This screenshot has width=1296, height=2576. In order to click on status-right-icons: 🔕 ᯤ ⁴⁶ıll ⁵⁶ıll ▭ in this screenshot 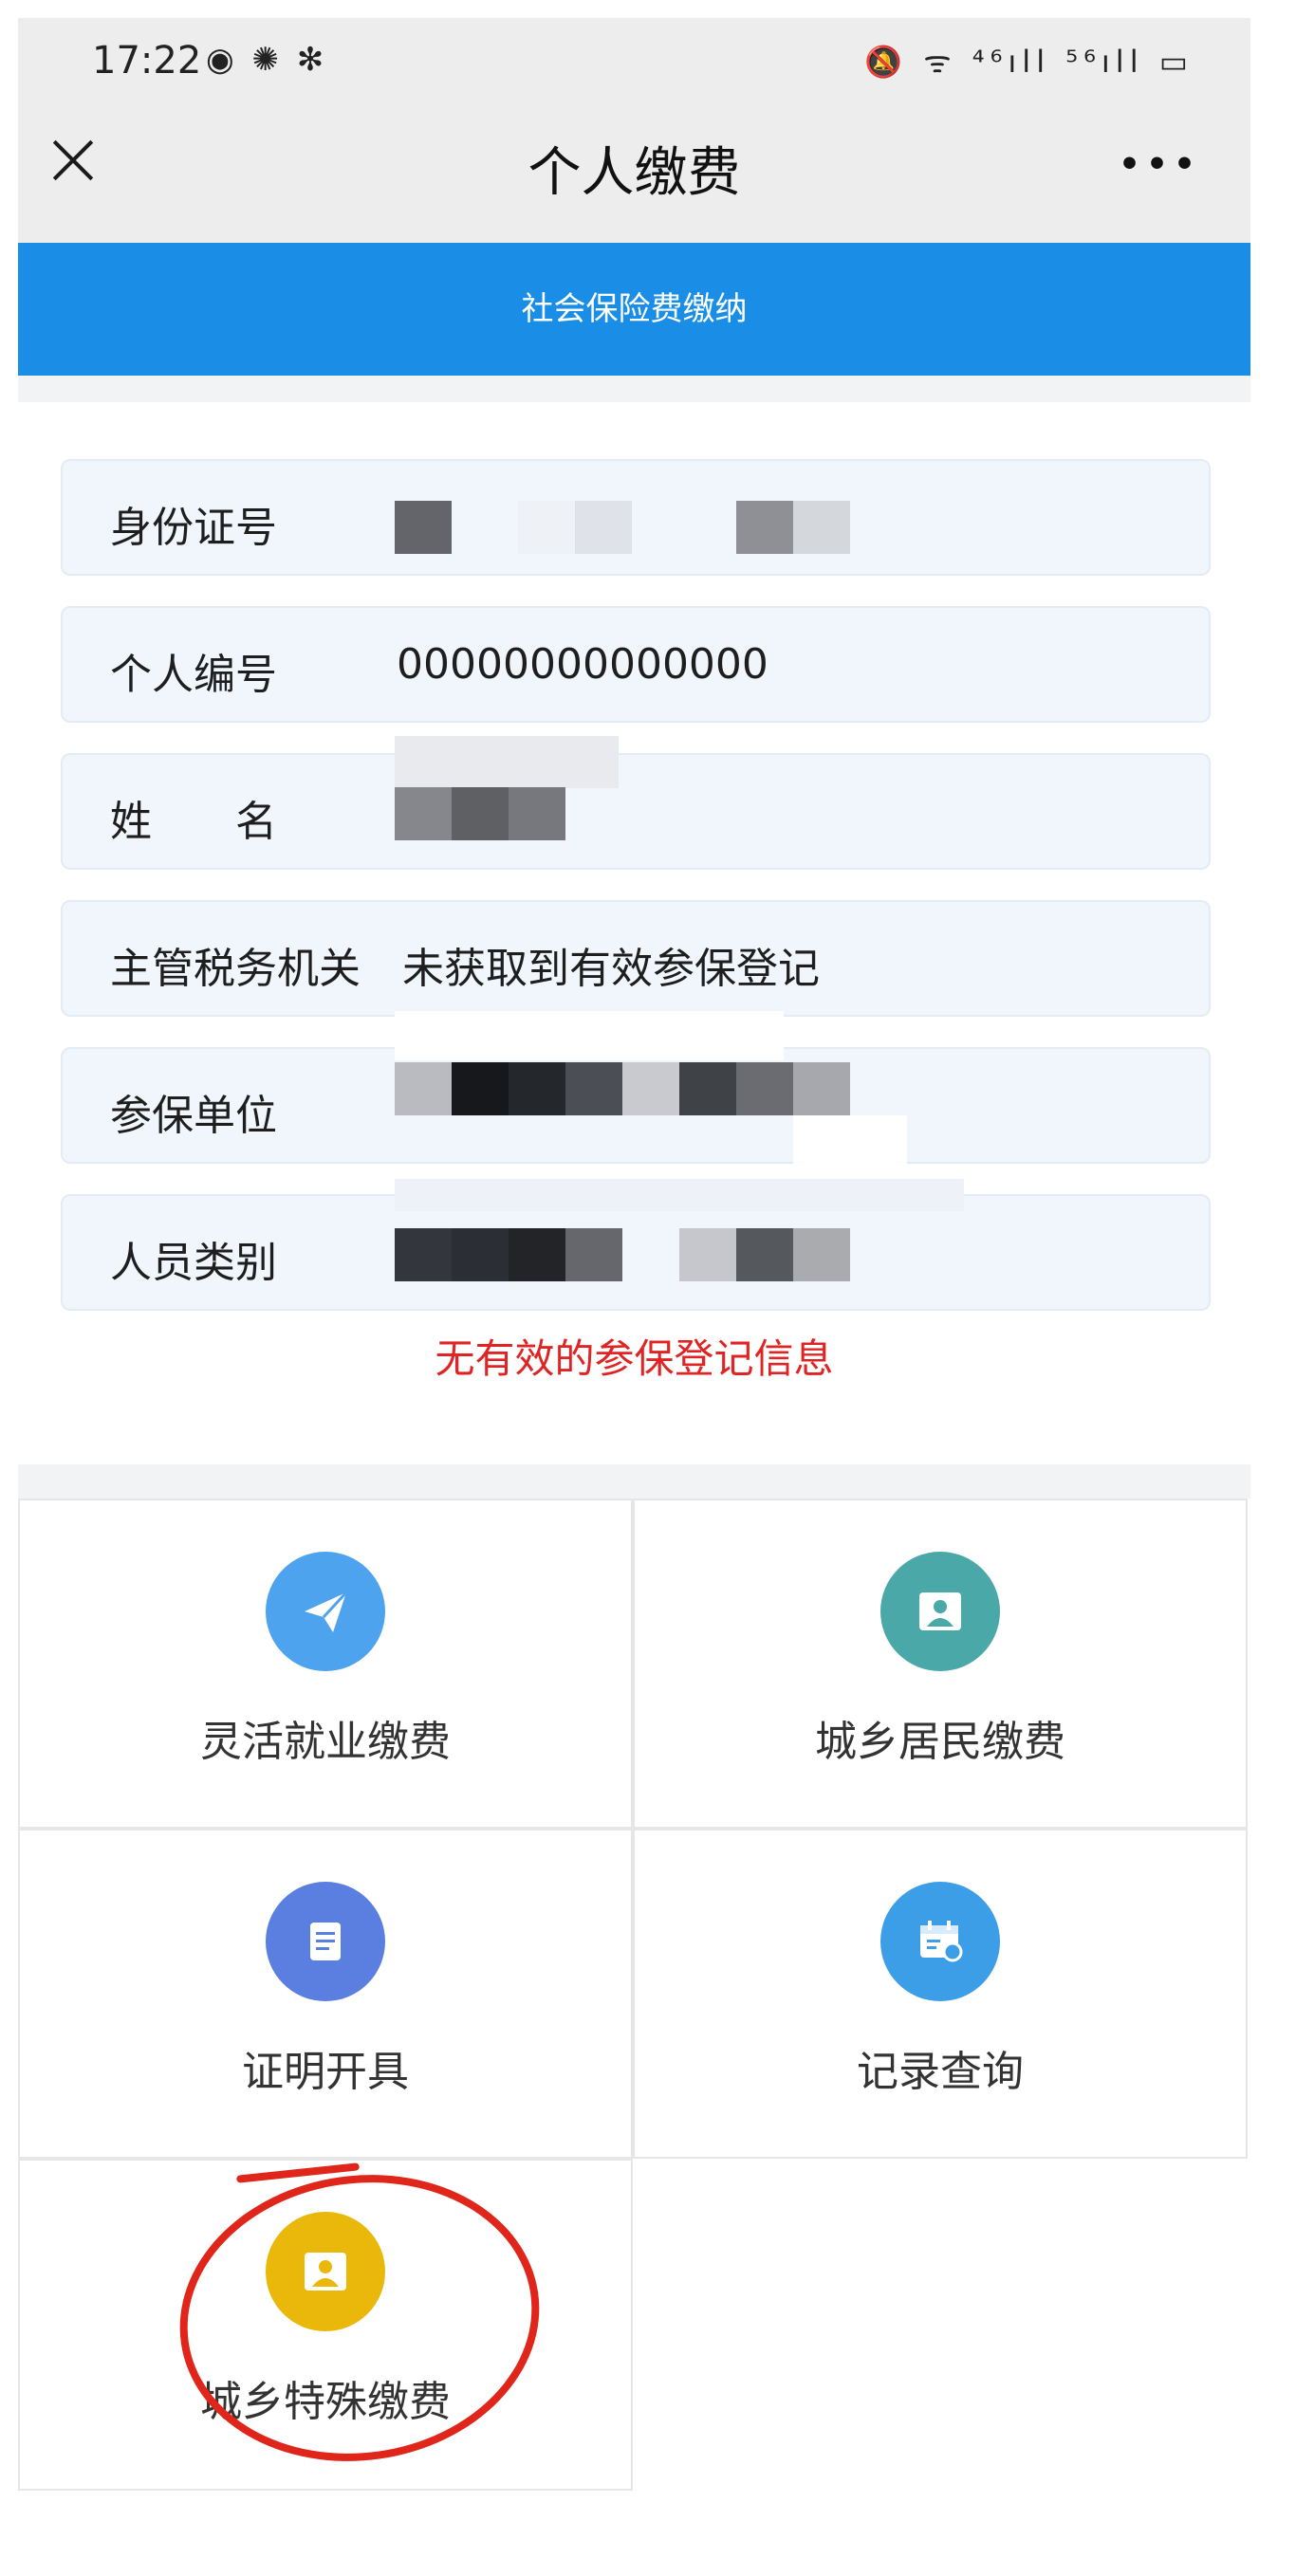, I will do `click(1029, 62)`.